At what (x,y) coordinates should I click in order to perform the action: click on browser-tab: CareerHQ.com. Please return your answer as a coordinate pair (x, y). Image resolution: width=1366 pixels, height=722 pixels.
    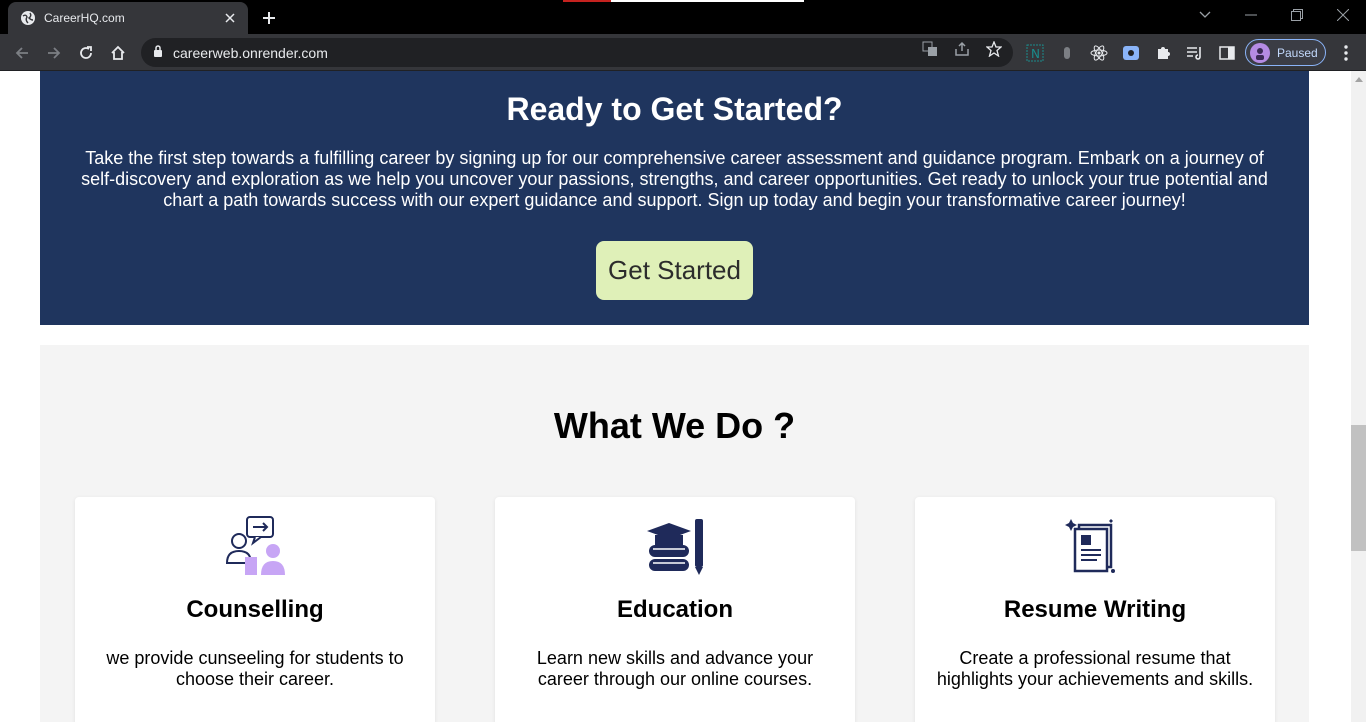
    Looking at the image, I should click on (128, 18).